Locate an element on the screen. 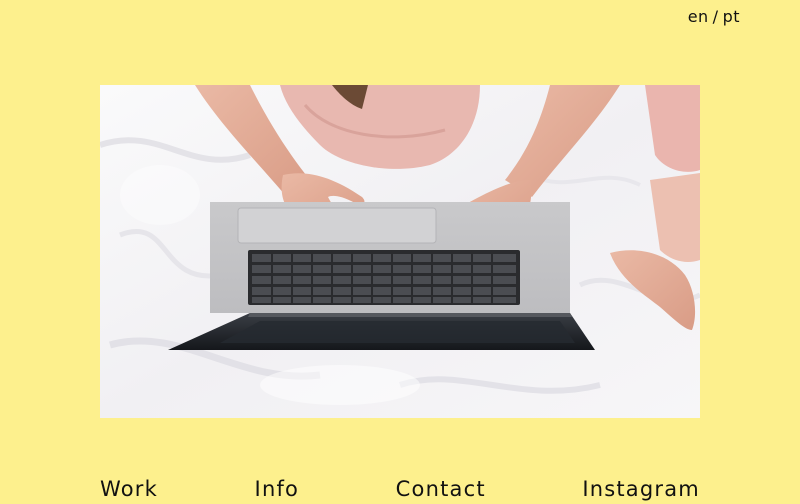  nav-contact-link: Contact is located at coordinates (441, 489).